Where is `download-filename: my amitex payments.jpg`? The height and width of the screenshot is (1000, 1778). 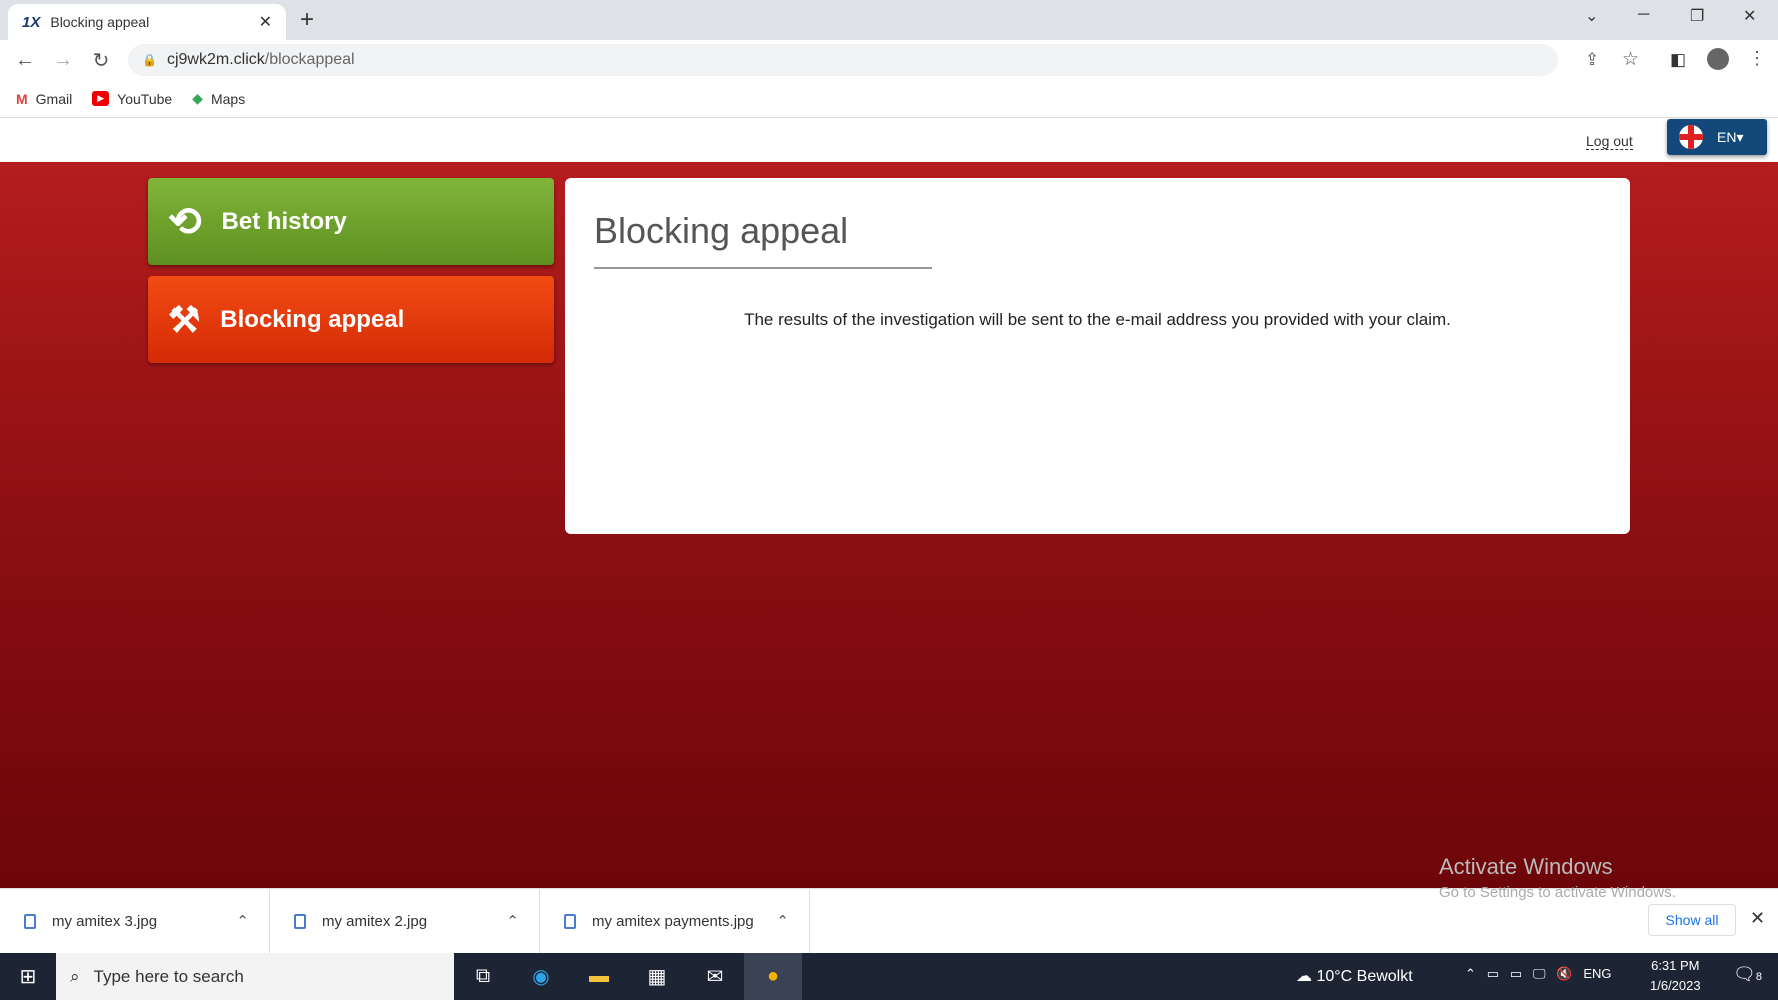
download-filename: my amitex payments.jpg is located at coordinates (673, 921).